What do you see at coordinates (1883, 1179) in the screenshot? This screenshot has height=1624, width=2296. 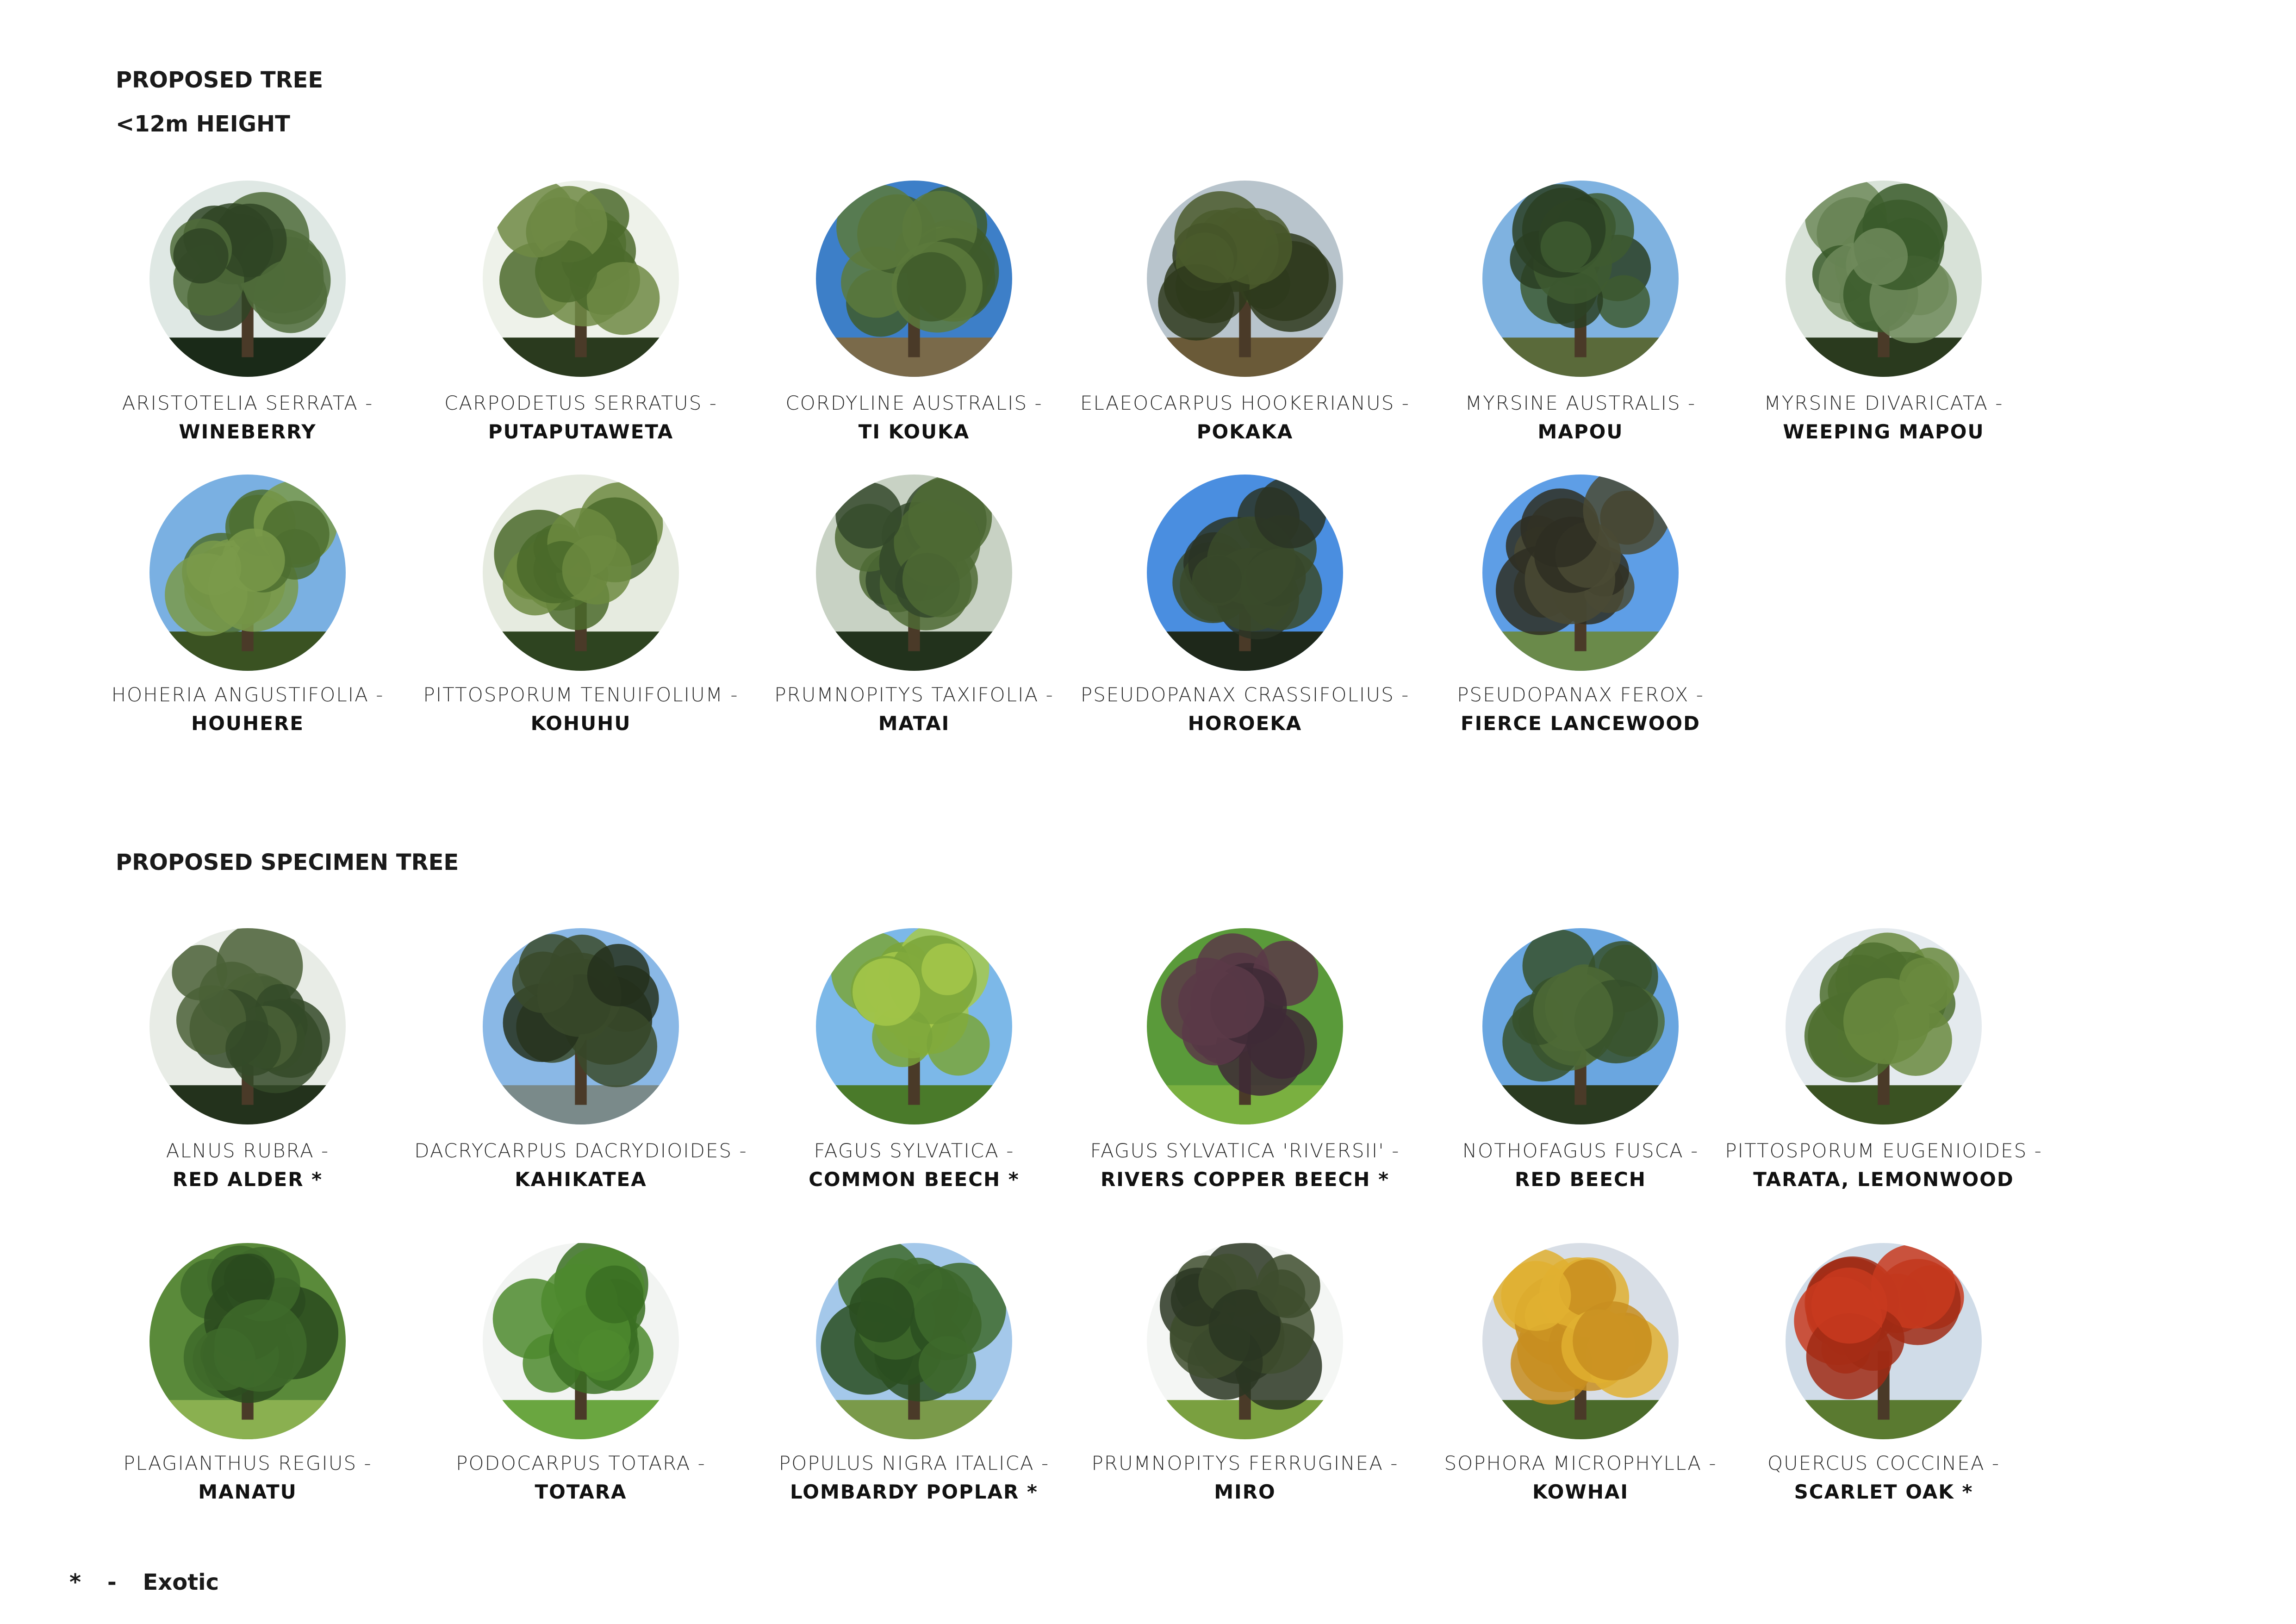 I see `tree-common-name: TARATA, LEMONWOOD` at bounding box center [1883, 1179].